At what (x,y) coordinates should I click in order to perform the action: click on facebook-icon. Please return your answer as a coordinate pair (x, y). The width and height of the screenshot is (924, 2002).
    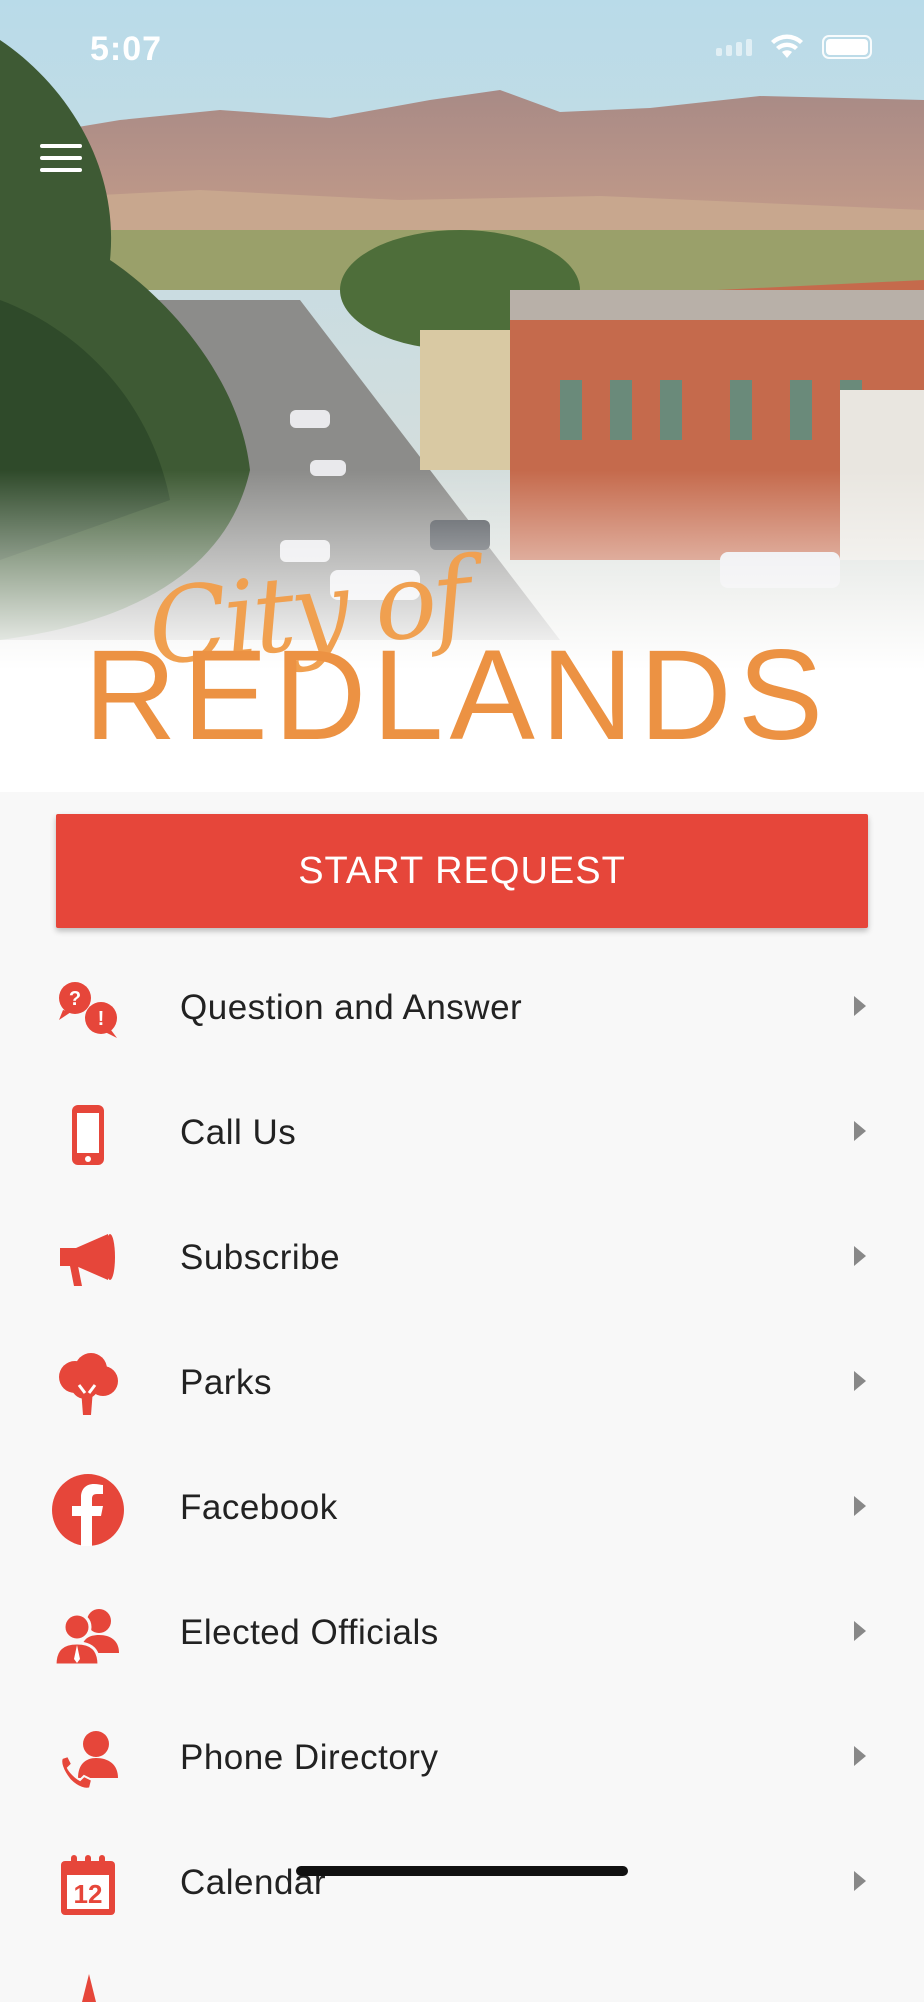
    Looking at the image, I should click on (88, 1510).